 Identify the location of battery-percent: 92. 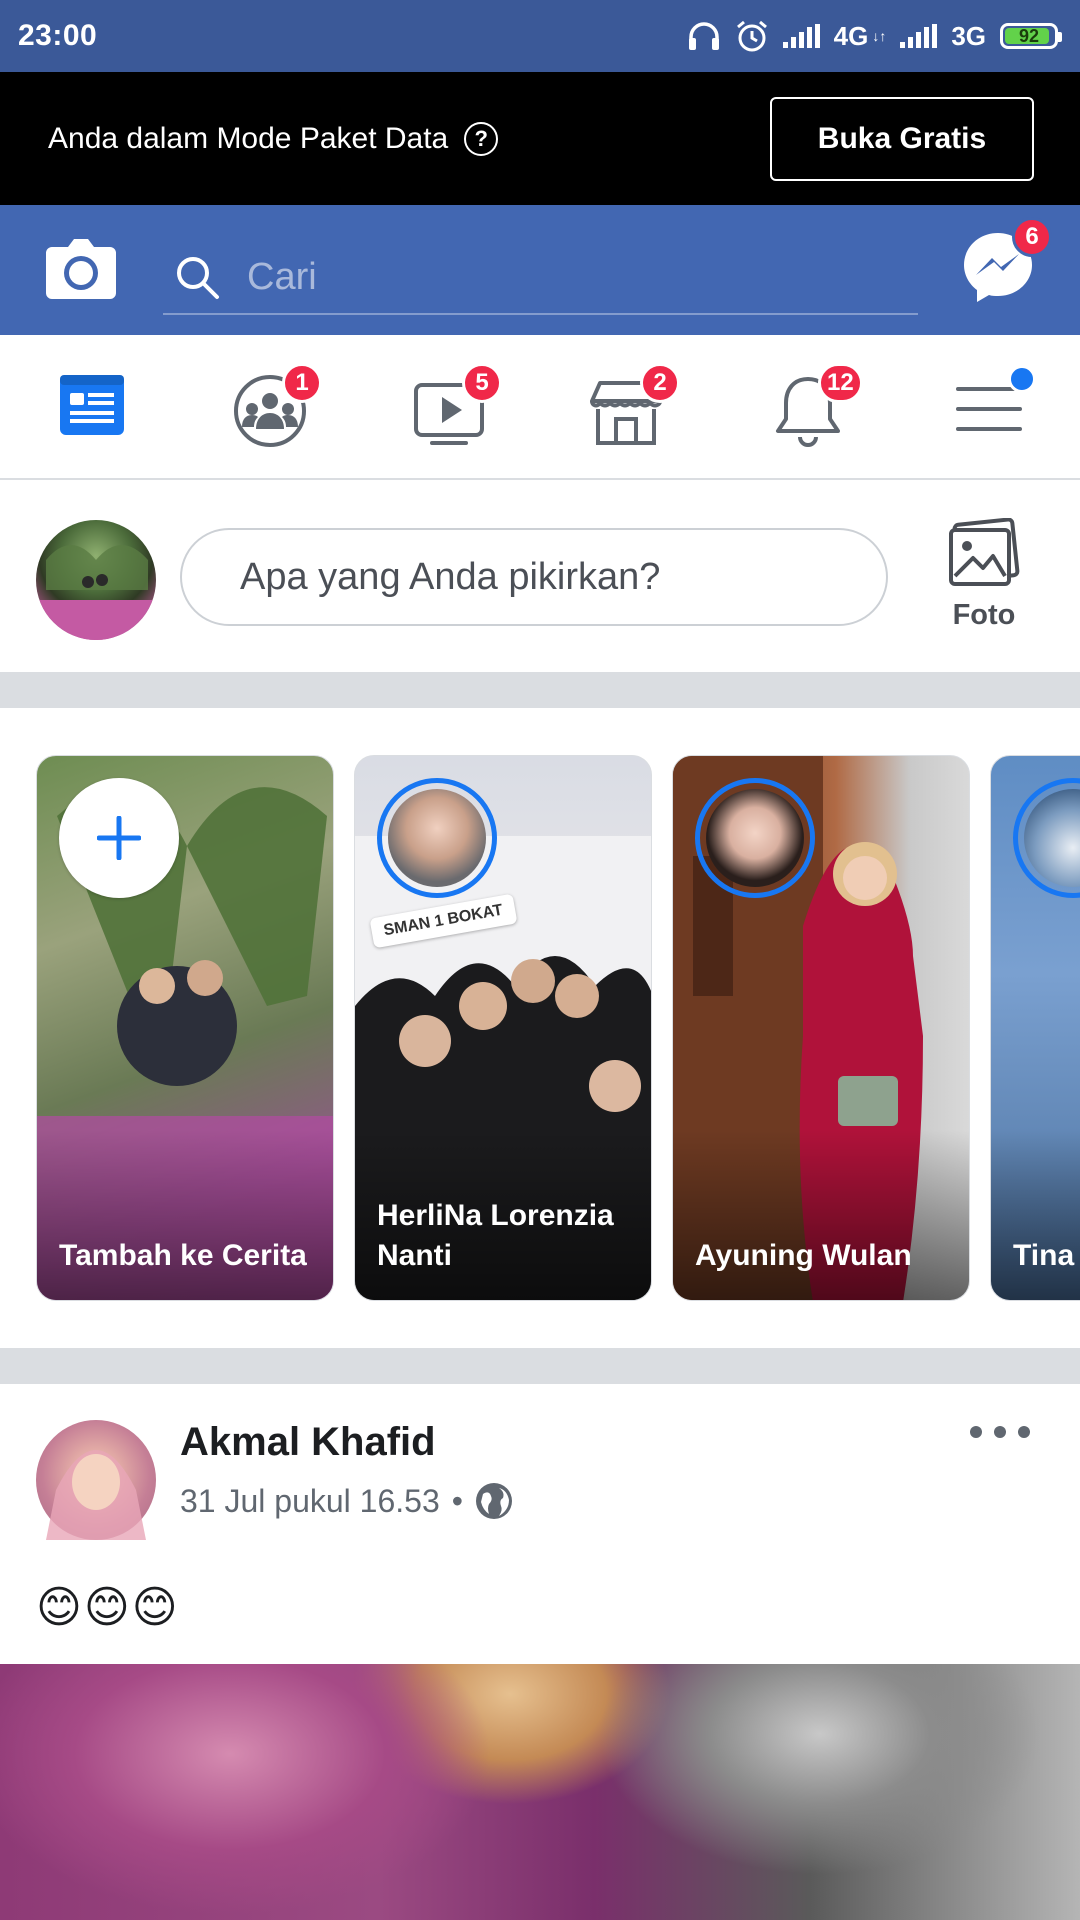
(1029, 35).